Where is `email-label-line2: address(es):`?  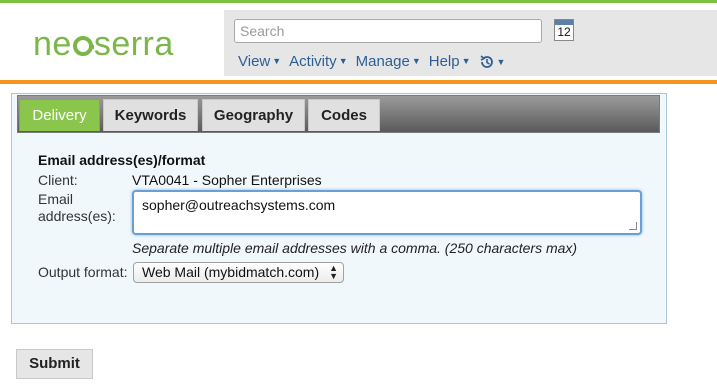 email-label-line2: address(es): is located at coordinates (77, 216).